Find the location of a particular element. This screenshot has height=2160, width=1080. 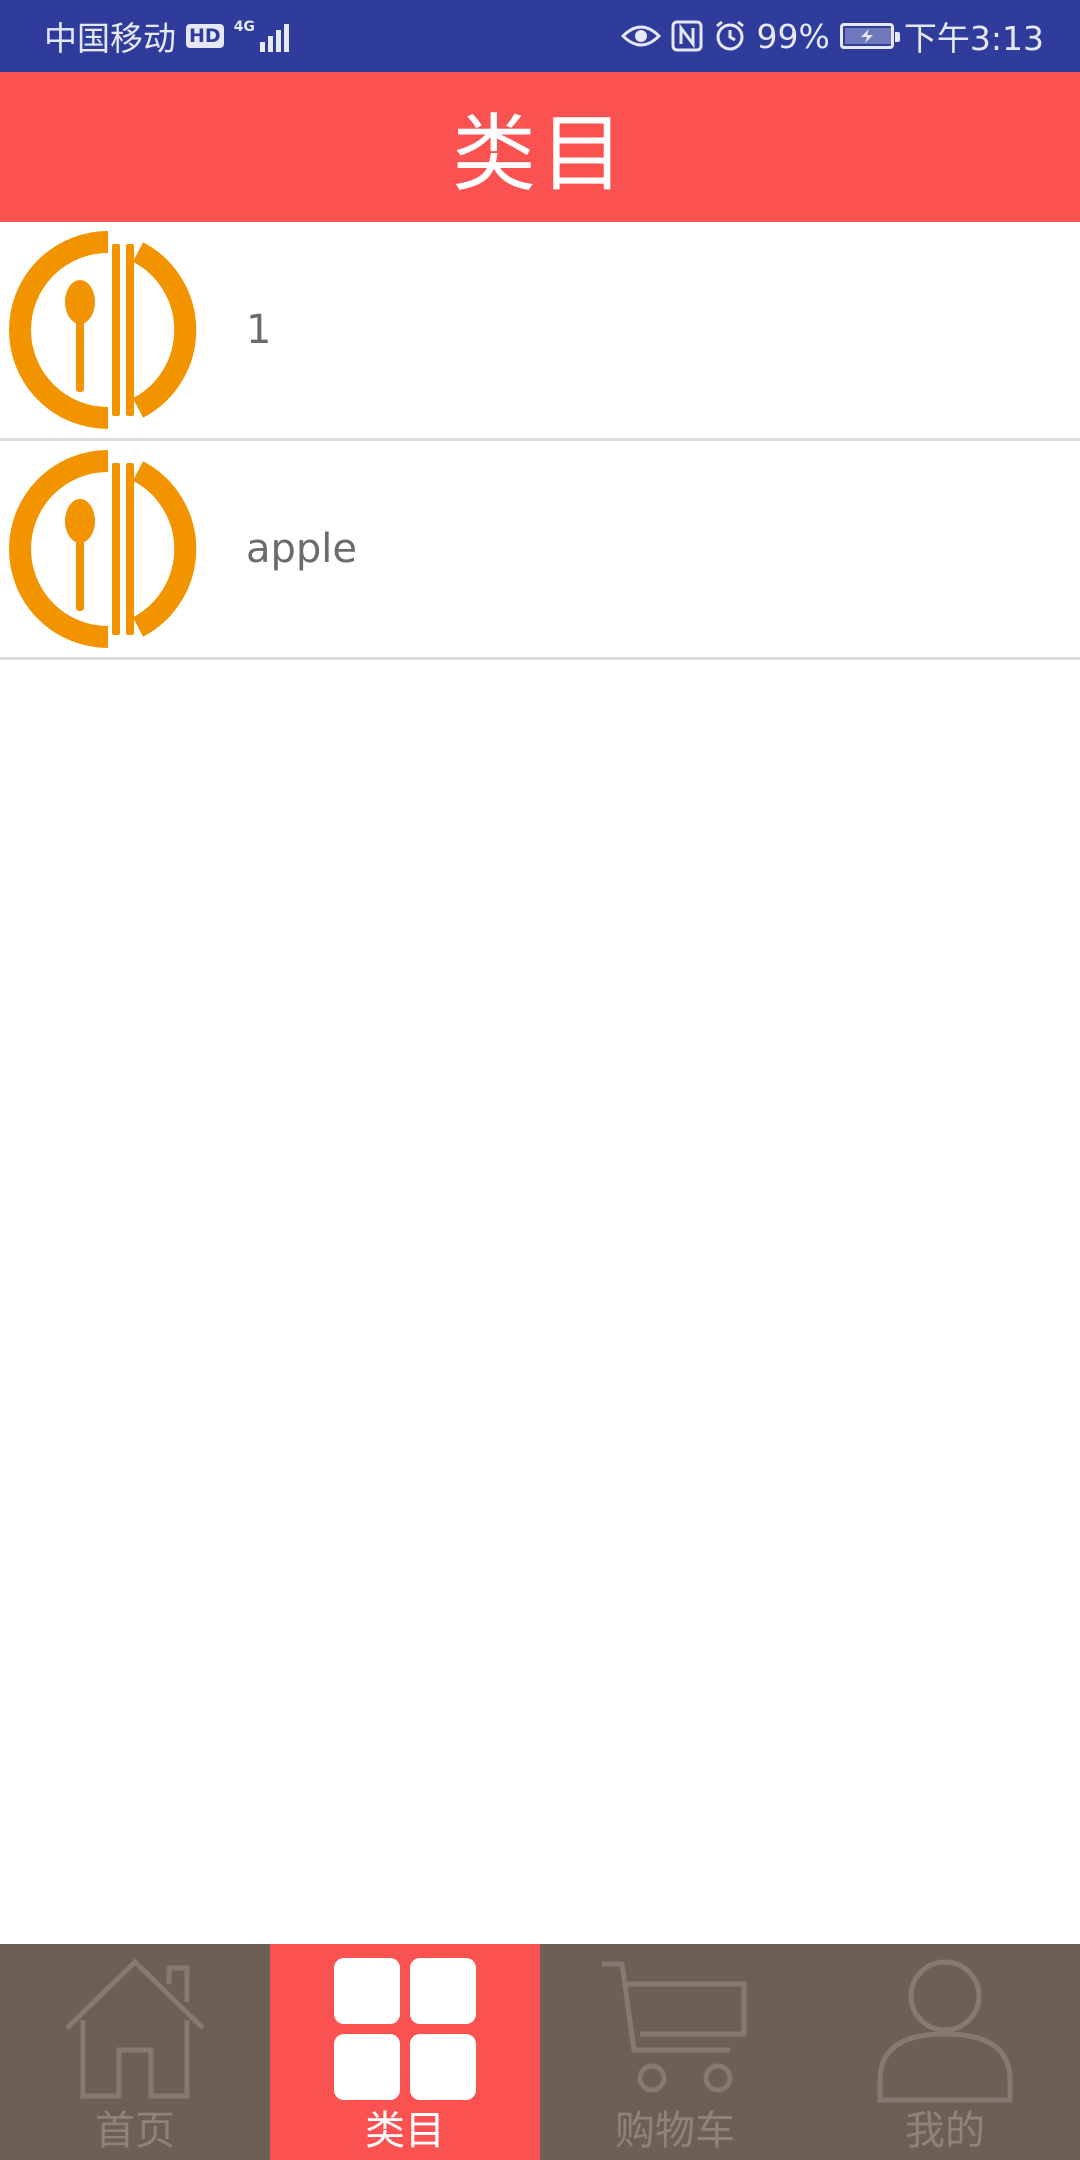

tab-category: 类目 is located at coordinates (405, 2052).